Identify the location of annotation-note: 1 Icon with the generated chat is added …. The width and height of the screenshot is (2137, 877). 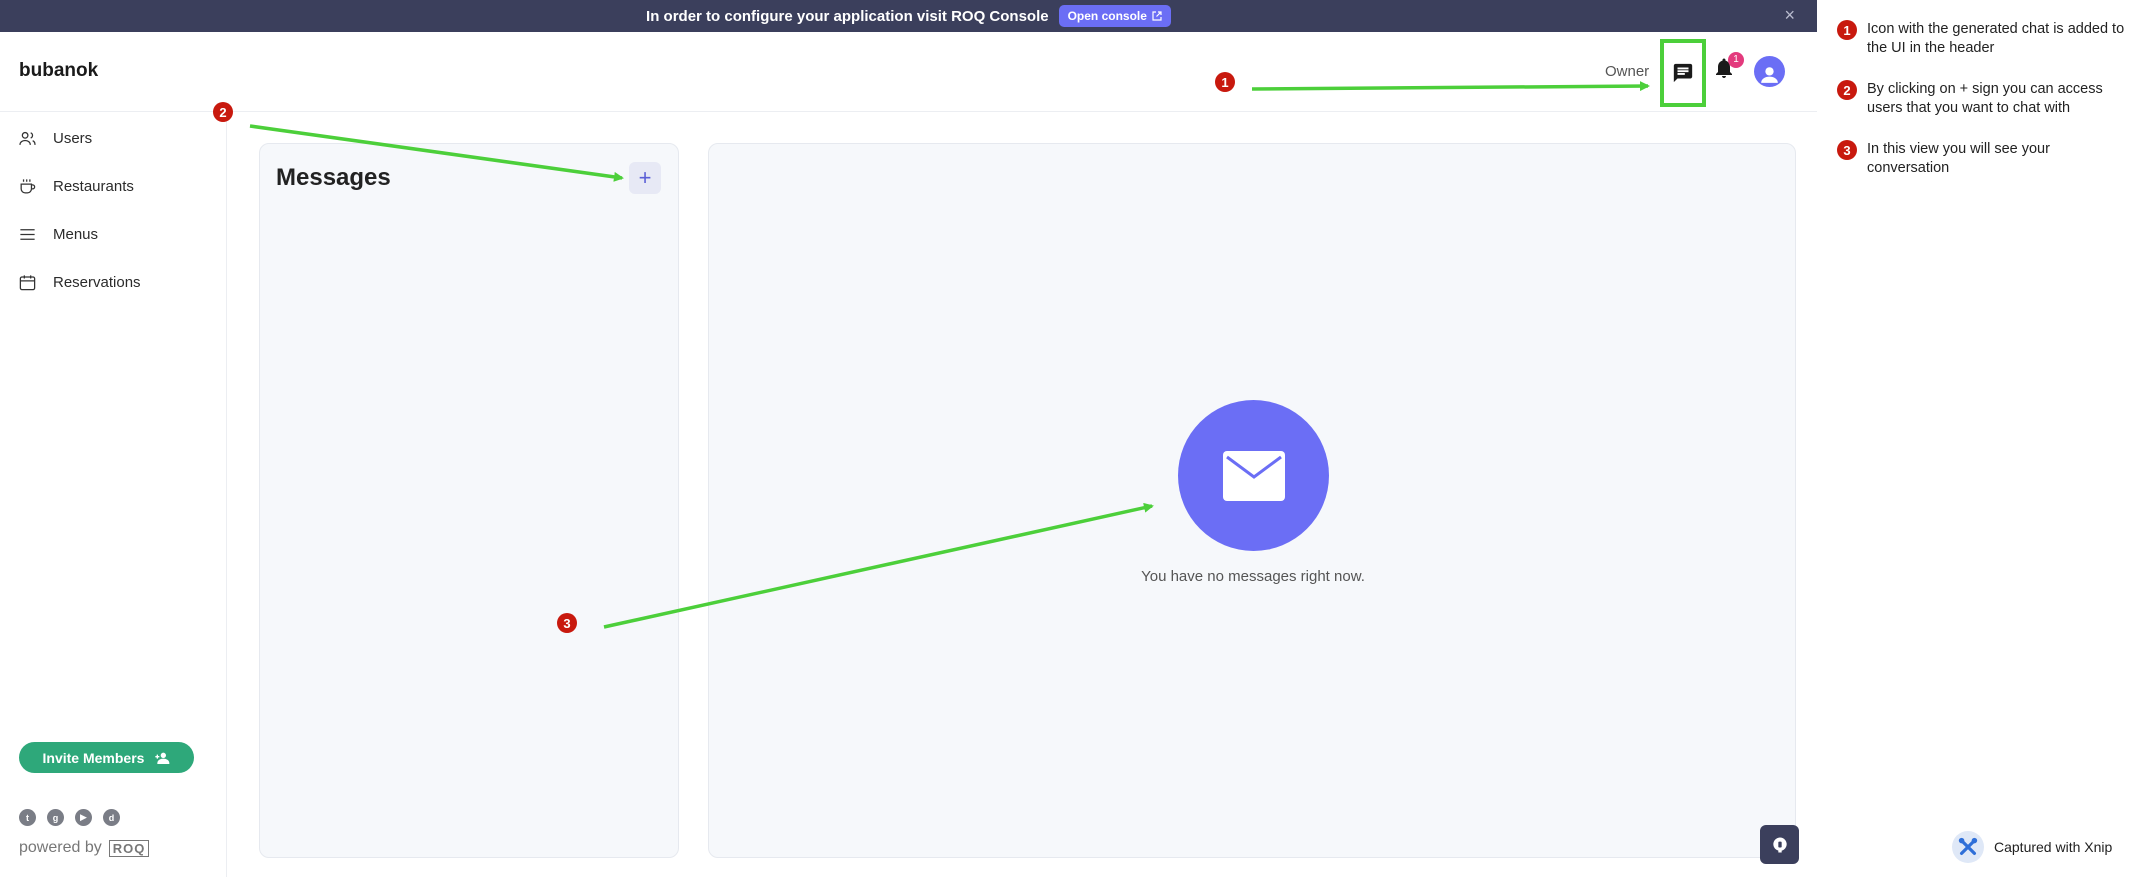
(1982, 39).